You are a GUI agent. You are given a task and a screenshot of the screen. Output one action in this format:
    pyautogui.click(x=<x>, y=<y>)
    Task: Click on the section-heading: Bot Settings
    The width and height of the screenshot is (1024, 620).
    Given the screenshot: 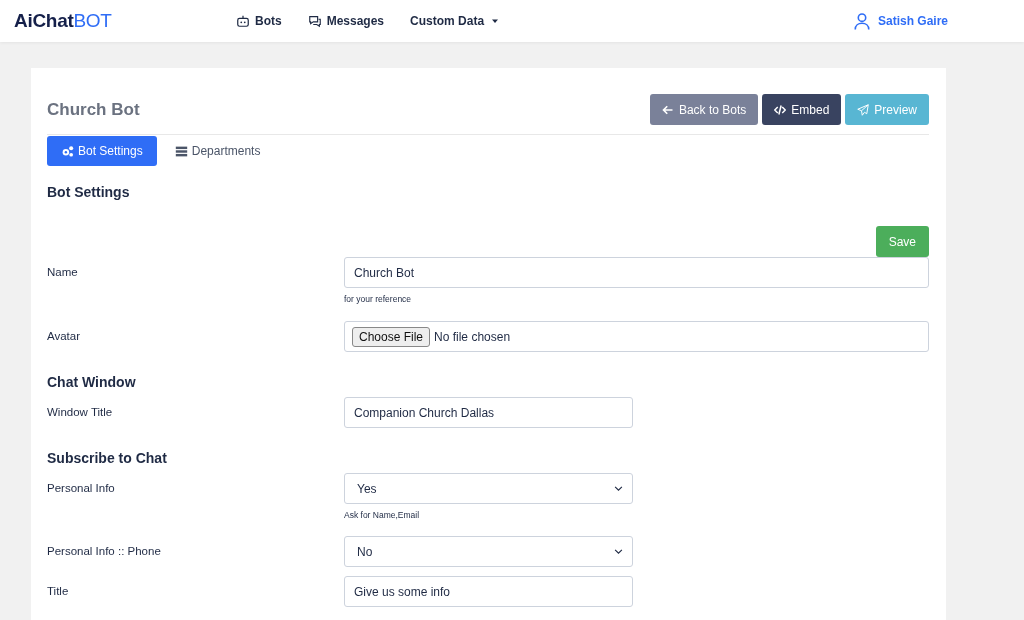 What is the action you would take?
    pyautogui.click(x=89, y=192)
    